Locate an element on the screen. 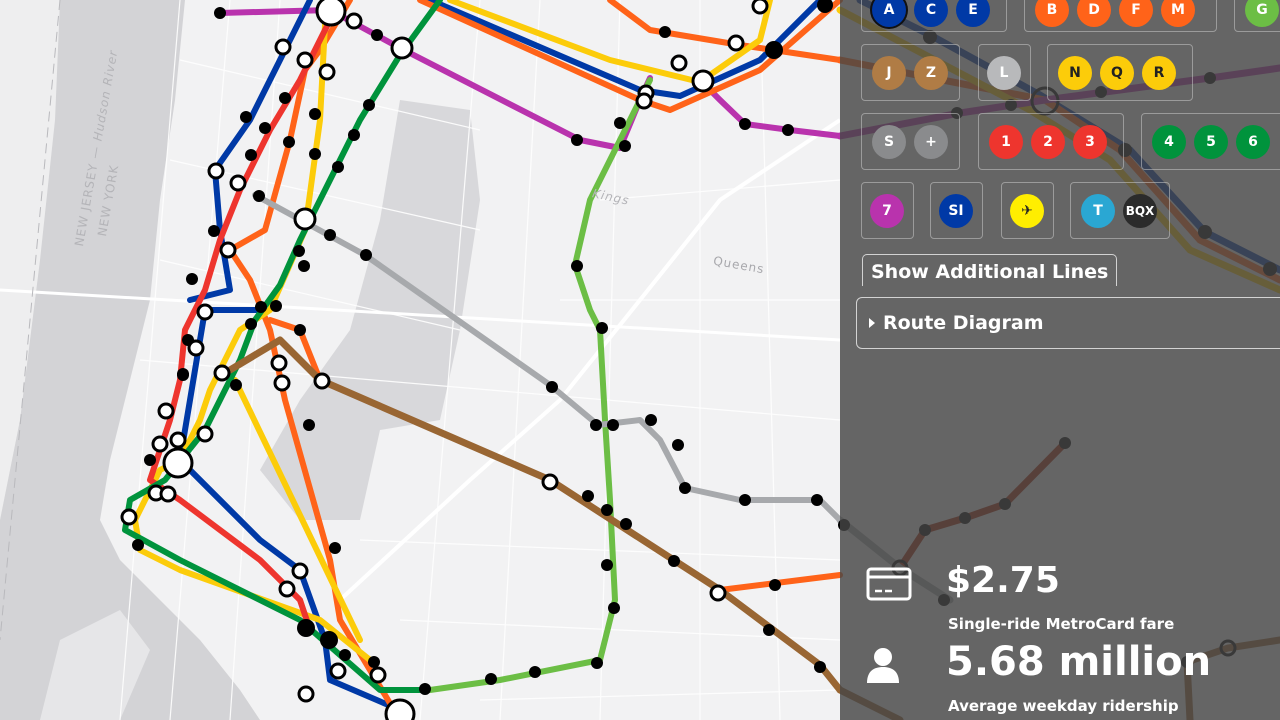 The image size is (1280, 720). line-bullet-s: S is located at coordinates (889, 141).